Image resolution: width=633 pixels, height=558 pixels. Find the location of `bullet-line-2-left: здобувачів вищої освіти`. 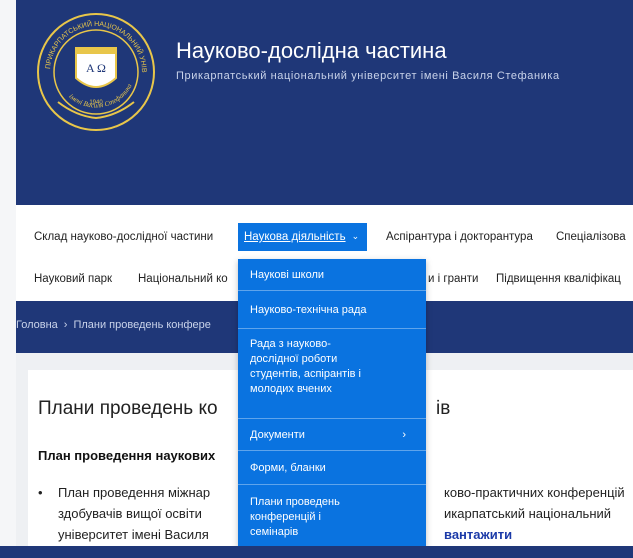

bullet-line-2-left: здобувачів вищої освіти is located at coordinates (130, 513).